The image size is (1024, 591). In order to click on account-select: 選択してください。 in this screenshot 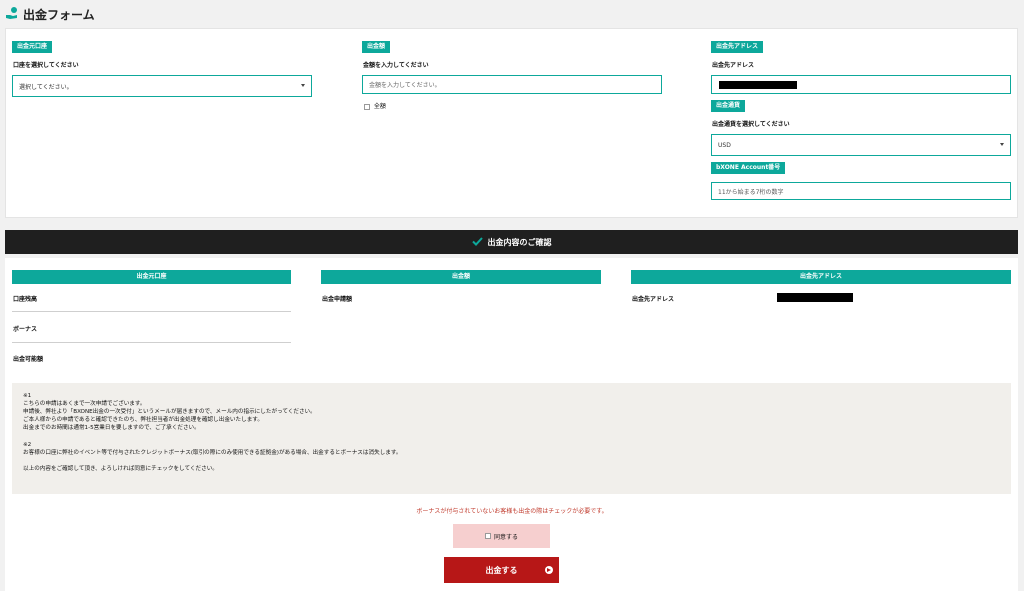, I will do `click(162, 86)`.